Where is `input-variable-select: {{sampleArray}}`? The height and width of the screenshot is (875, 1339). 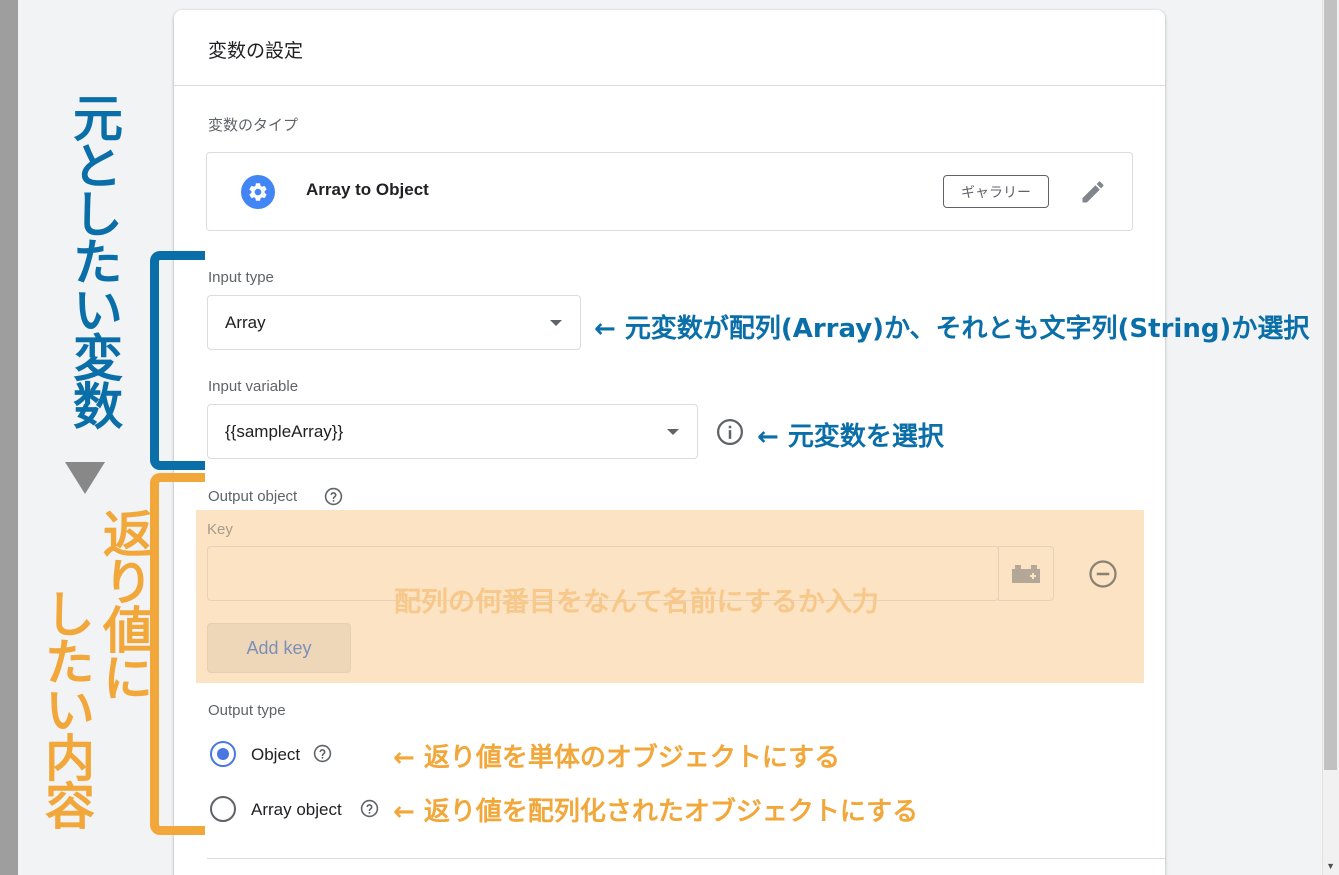
input-variable-select: {{sampleArray}} is located at coordinates (452, 431).